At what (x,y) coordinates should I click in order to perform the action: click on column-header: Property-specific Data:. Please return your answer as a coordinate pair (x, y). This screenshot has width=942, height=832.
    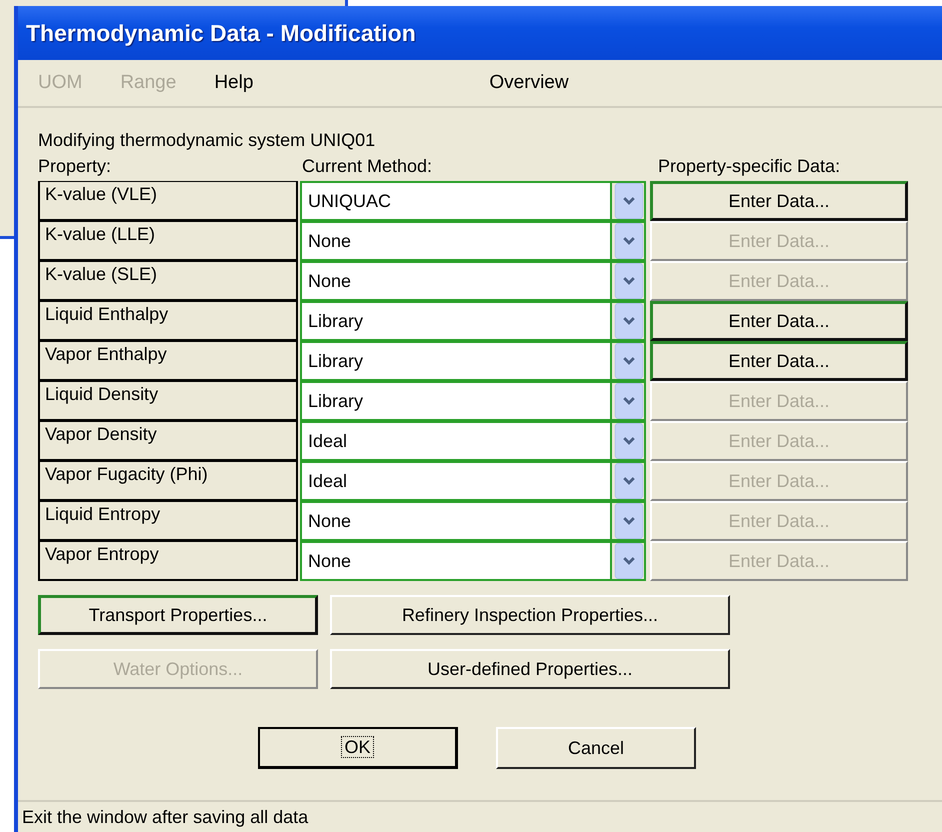
    Looking at the image, I should click on (749, 167).